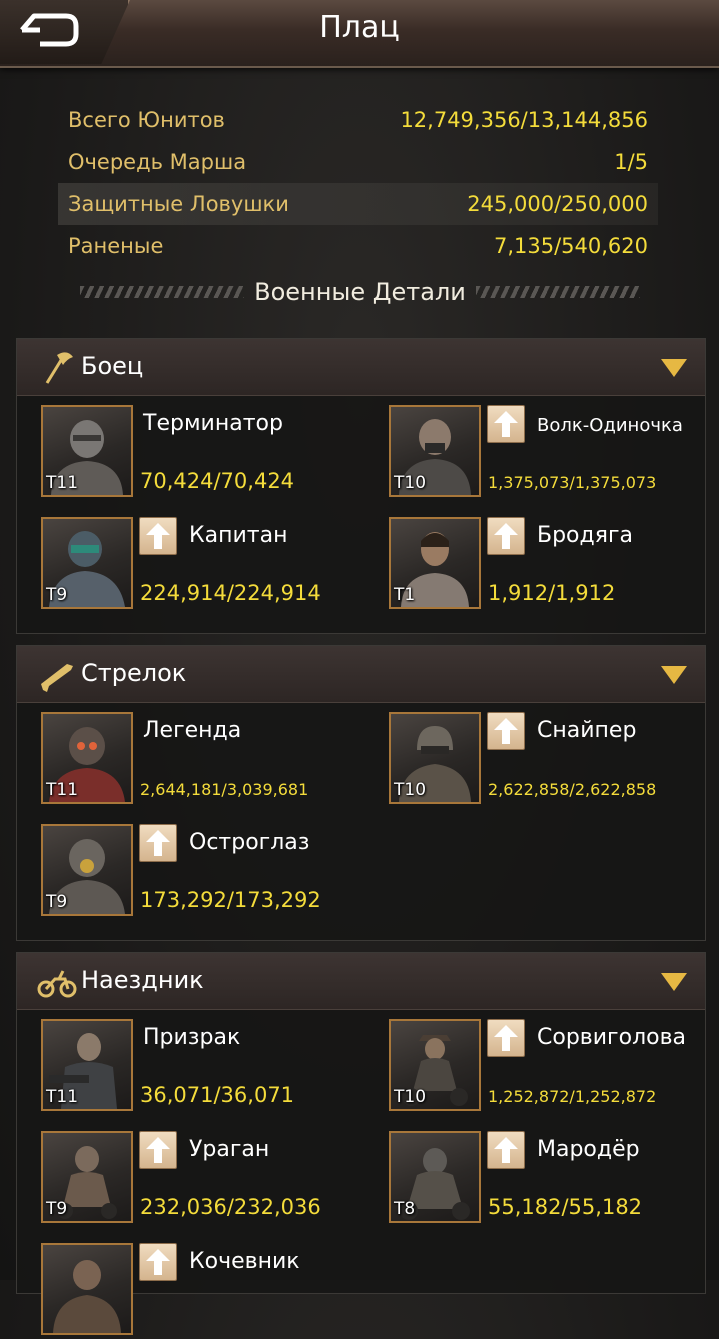 The height and width of the screenshot is (1339, 719). Describe the element at coordinates (201, 1179) in the screenshot. I see `unit-card: T9 Ураган 232,036/232,036` at that location.